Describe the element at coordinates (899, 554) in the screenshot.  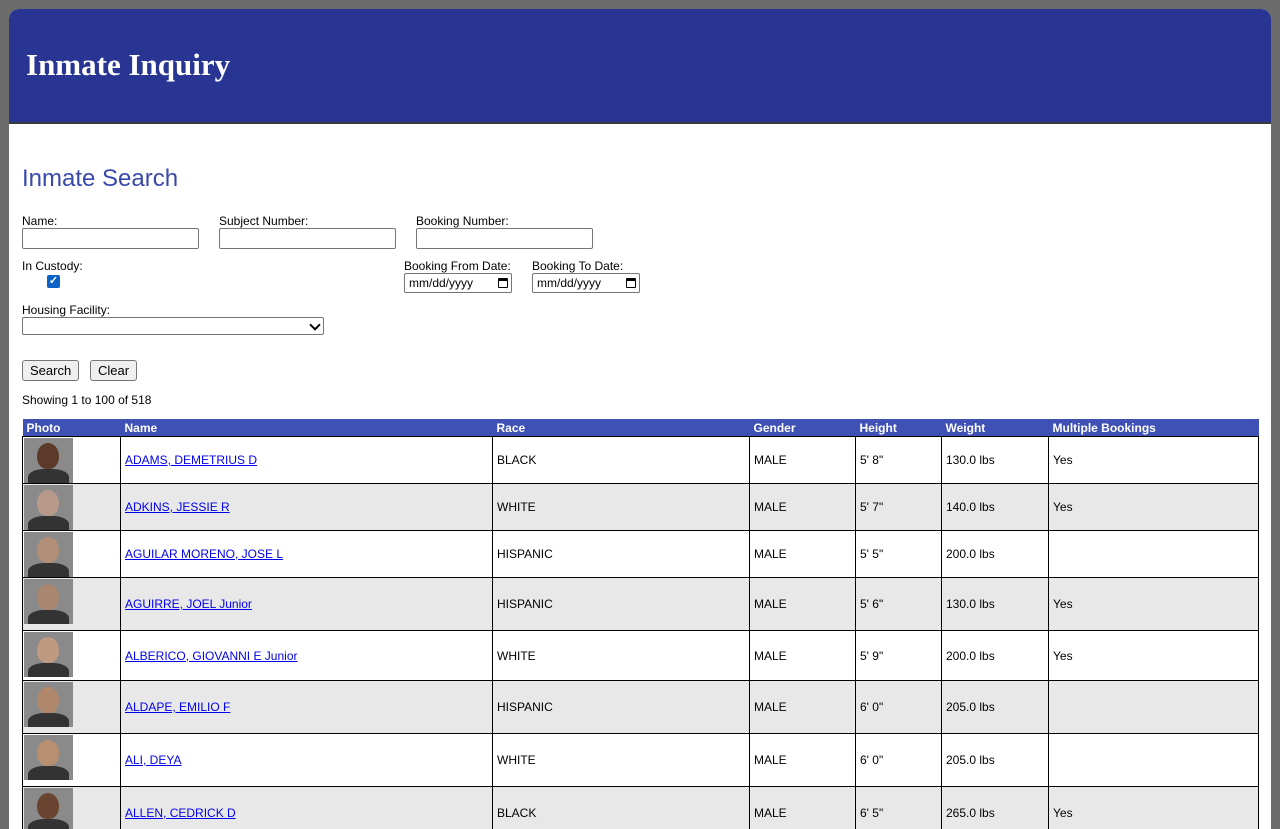
I see `height-cell: 5' 5"` at that location.